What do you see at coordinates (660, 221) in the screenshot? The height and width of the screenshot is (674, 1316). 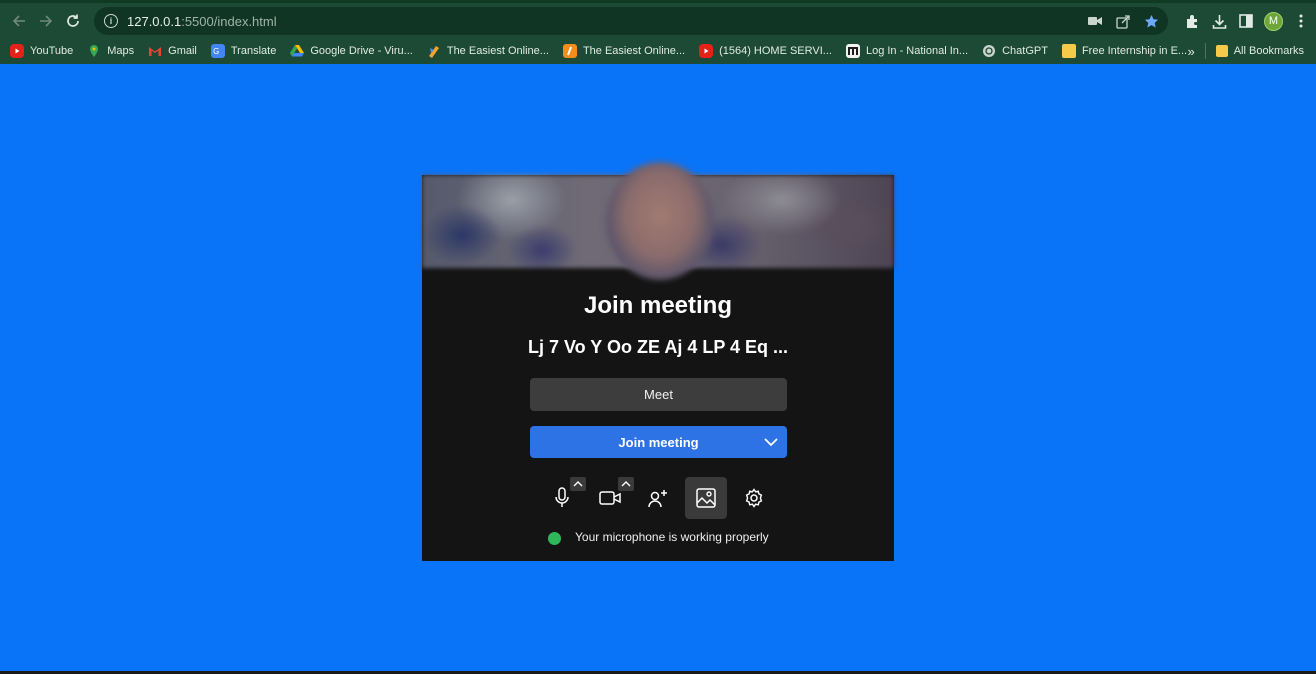 I see `user-avatar-blurred` at bounding box center [660, 221].